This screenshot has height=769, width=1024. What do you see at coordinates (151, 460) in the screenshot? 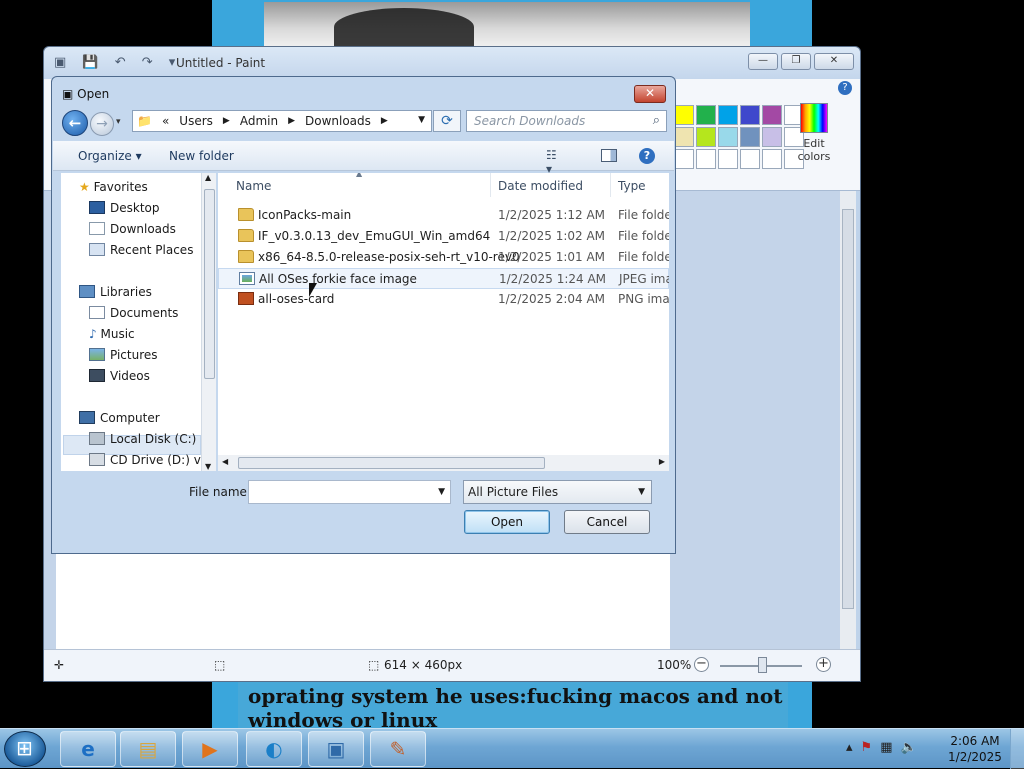
I see `nav-cd-drive: CD Drive (D:) virt` at bounding box center [151, 460].